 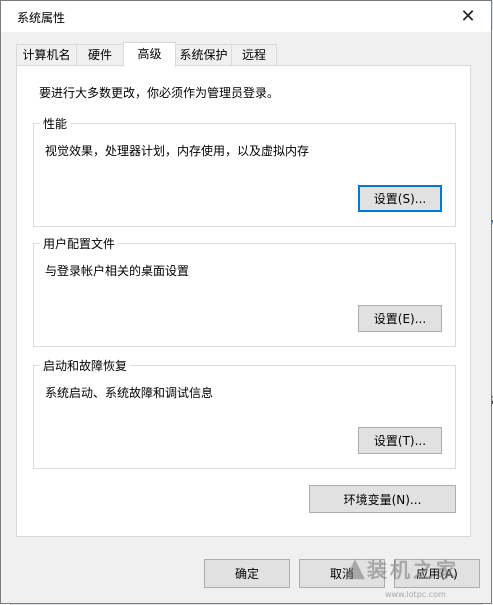 I want to click on close-button: ✕, so click(x=468, y=16).